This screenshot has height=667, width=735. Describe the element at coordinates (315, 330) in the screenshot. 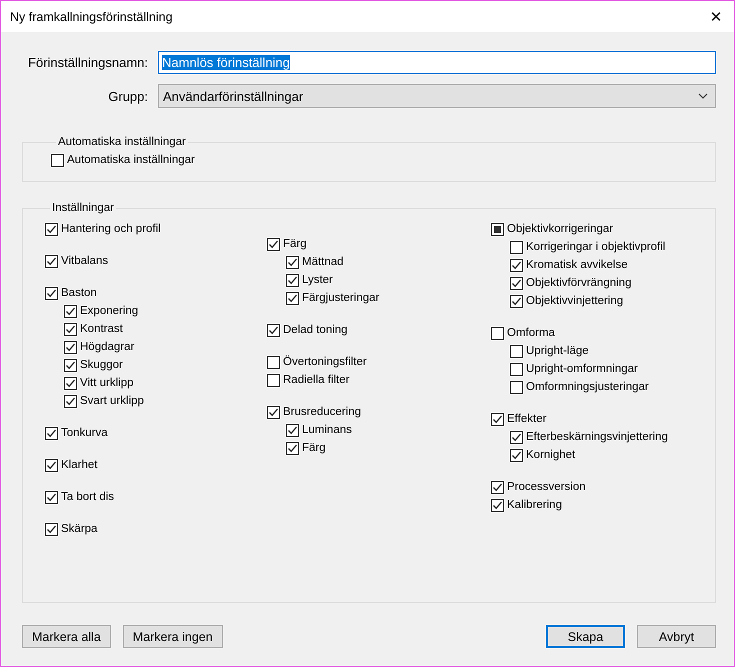

I see `checkbox-label: Delad toning` at that location.